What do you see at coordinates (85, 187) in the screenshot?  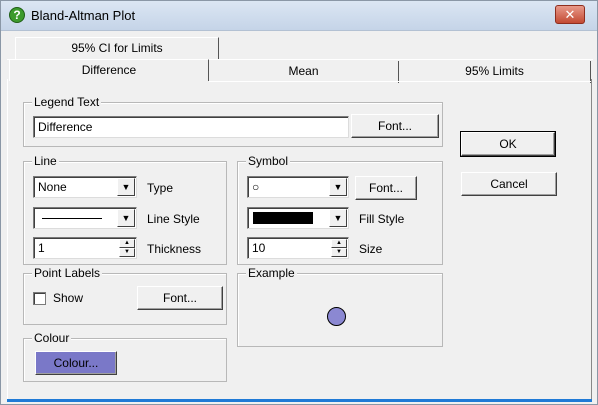 I see `line-type-select: None ▼` at bounding box center [85, 187].